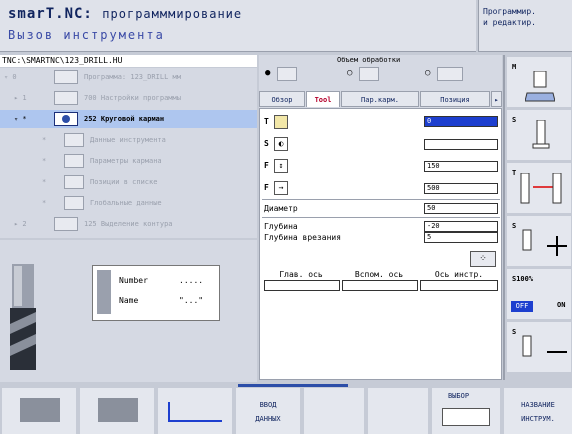  I want to click on tree-row-positions: * Позиции в списке, so click(128, 182).